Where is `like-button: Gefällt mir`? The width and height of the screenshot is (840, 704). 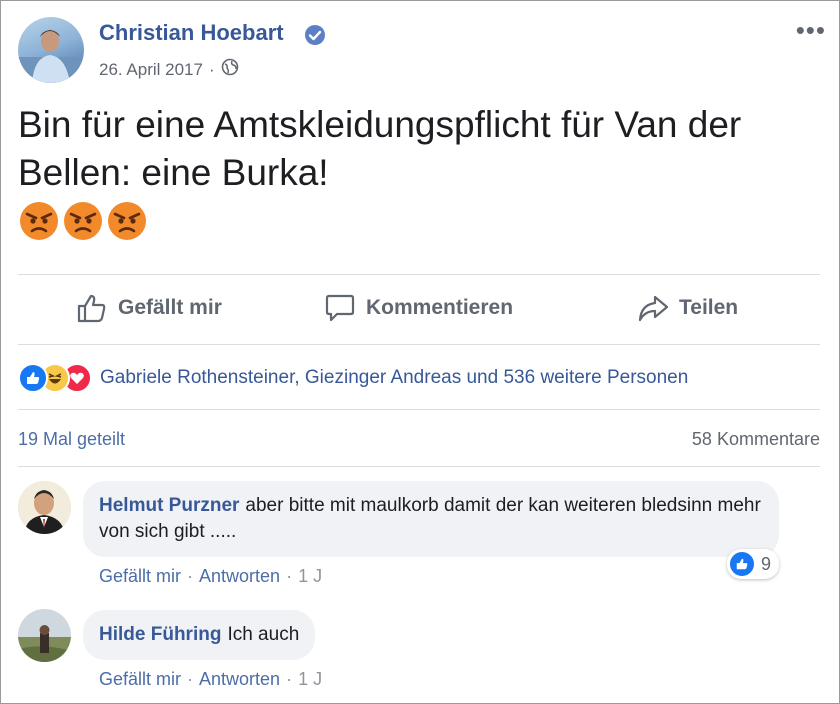 like-button: Gefällt mir is located at coordinates (149, 308).